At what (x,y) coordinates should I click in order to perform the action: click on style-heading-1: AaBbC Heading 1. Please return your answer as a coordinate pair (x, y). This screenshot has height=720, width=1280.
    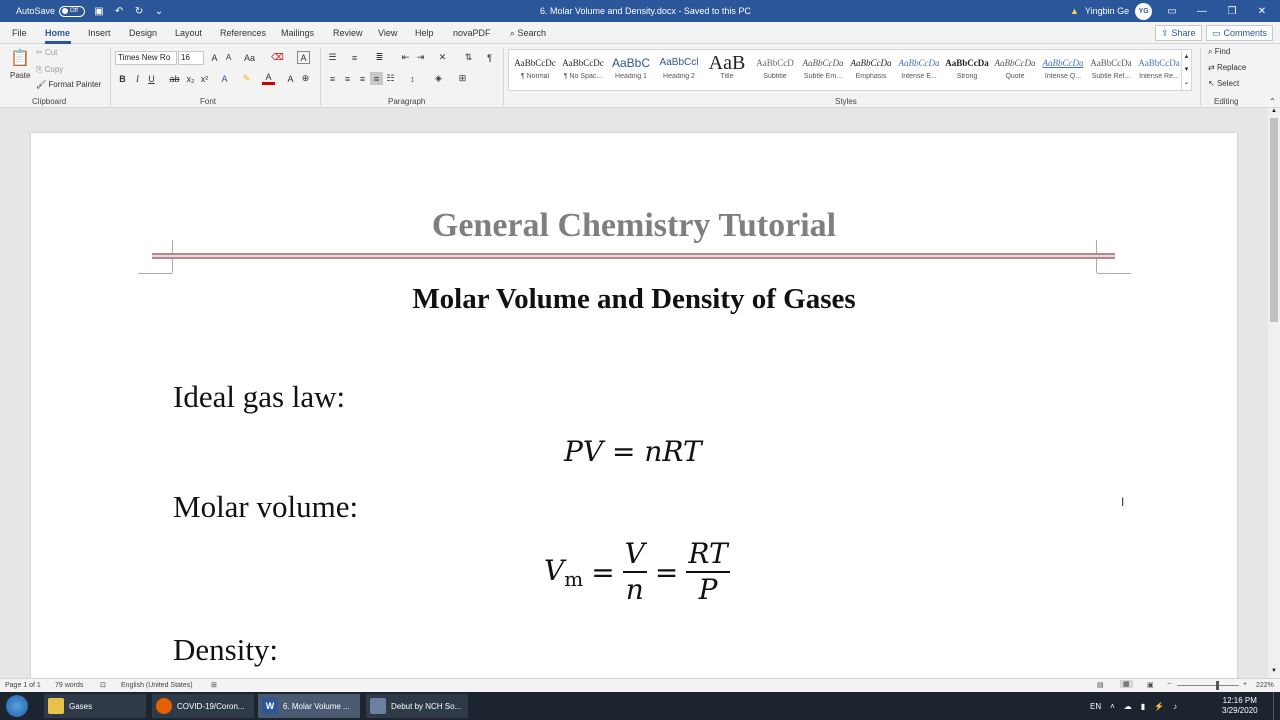
    Looking at the image, I should click on (631, 71).